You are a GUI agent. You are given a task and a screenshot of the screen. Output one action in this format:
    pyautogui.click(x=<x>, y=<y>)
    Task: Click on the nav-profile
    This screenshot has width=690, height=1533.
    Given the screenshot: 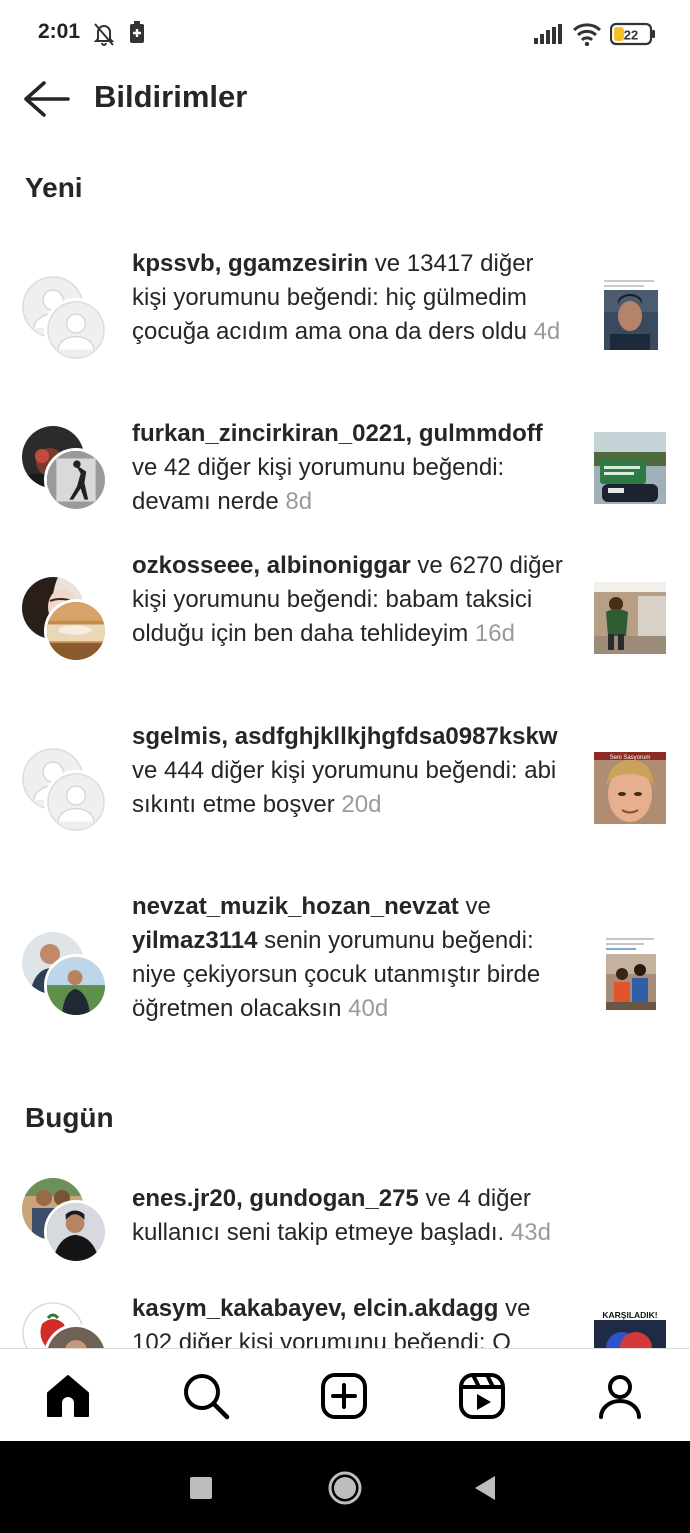 What is the action you would take?
    pyautogui.click(x=620, y=1396)
    